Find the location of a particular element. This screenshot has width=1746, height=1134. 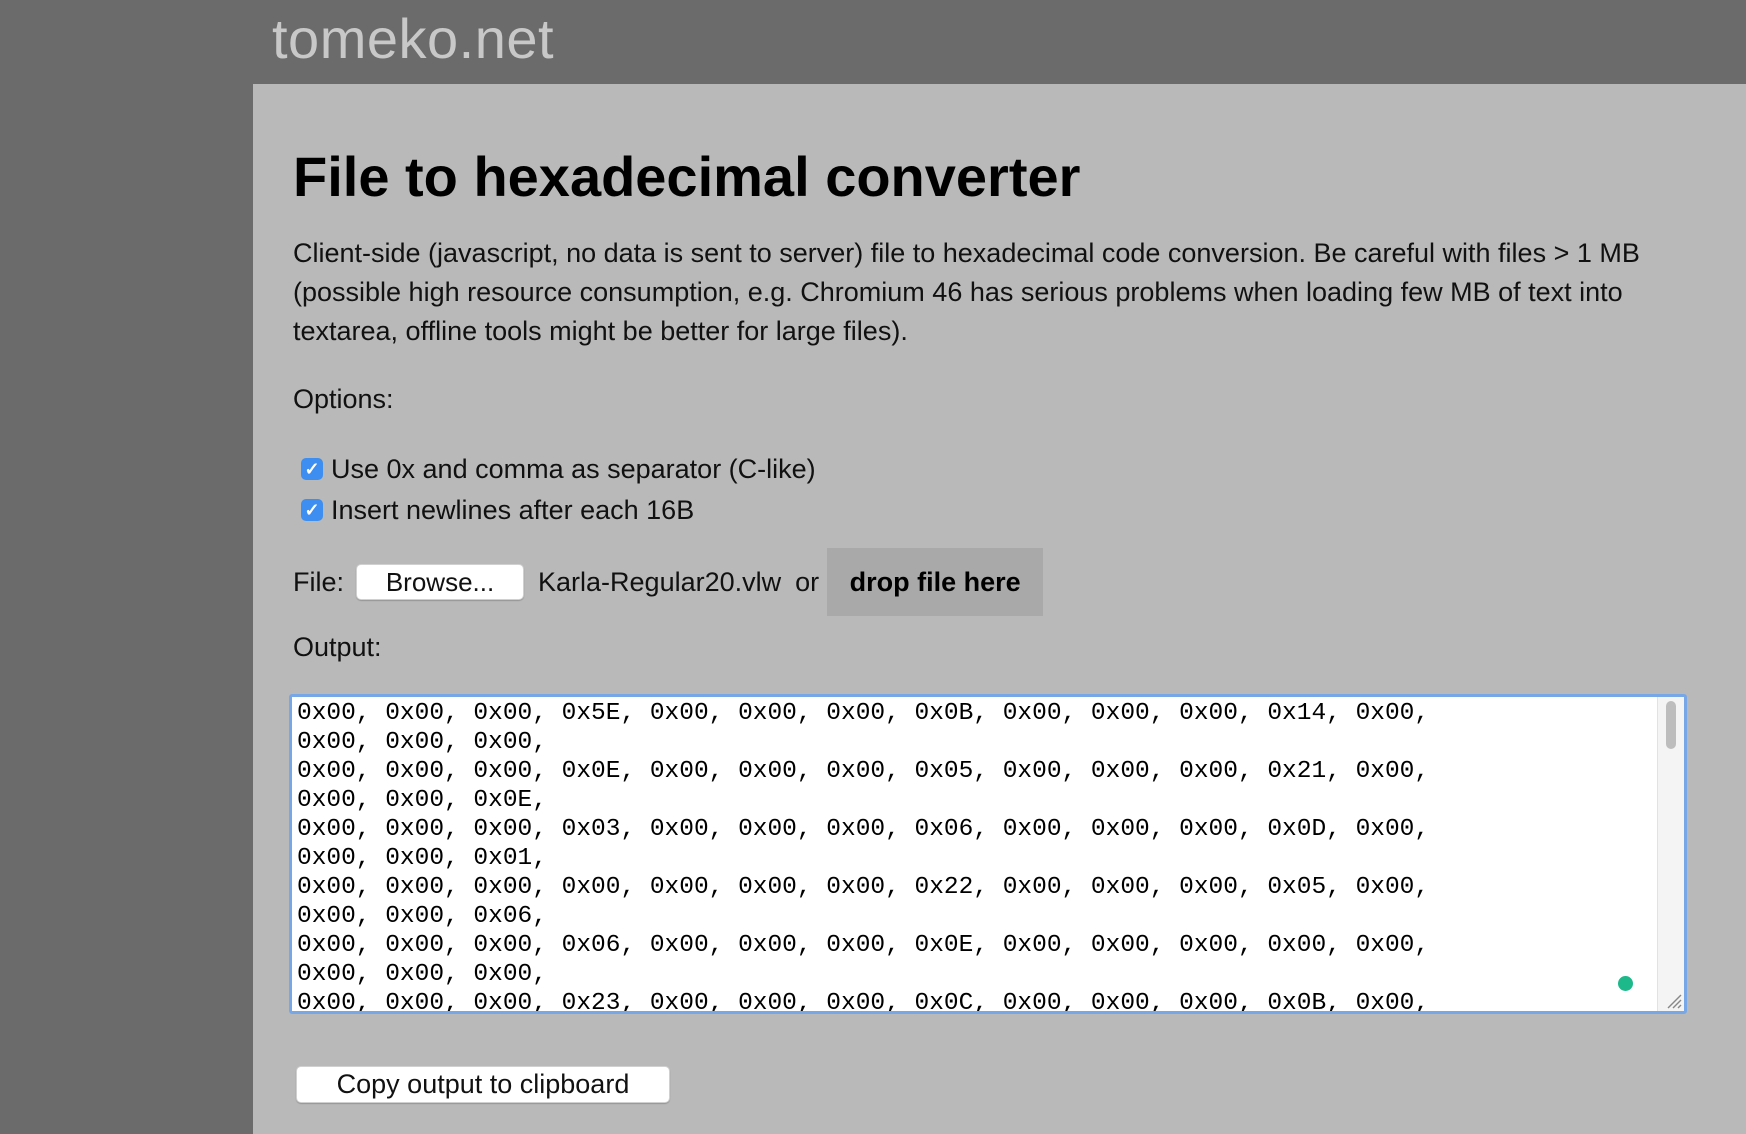

file-label: File: is located at coordinates (319, 581).